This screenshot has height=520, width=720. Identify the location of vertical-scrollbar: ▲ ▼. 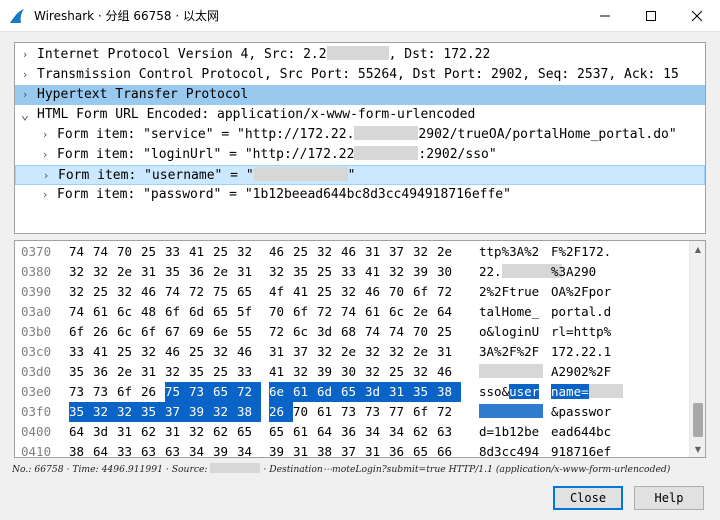
(697, 349).